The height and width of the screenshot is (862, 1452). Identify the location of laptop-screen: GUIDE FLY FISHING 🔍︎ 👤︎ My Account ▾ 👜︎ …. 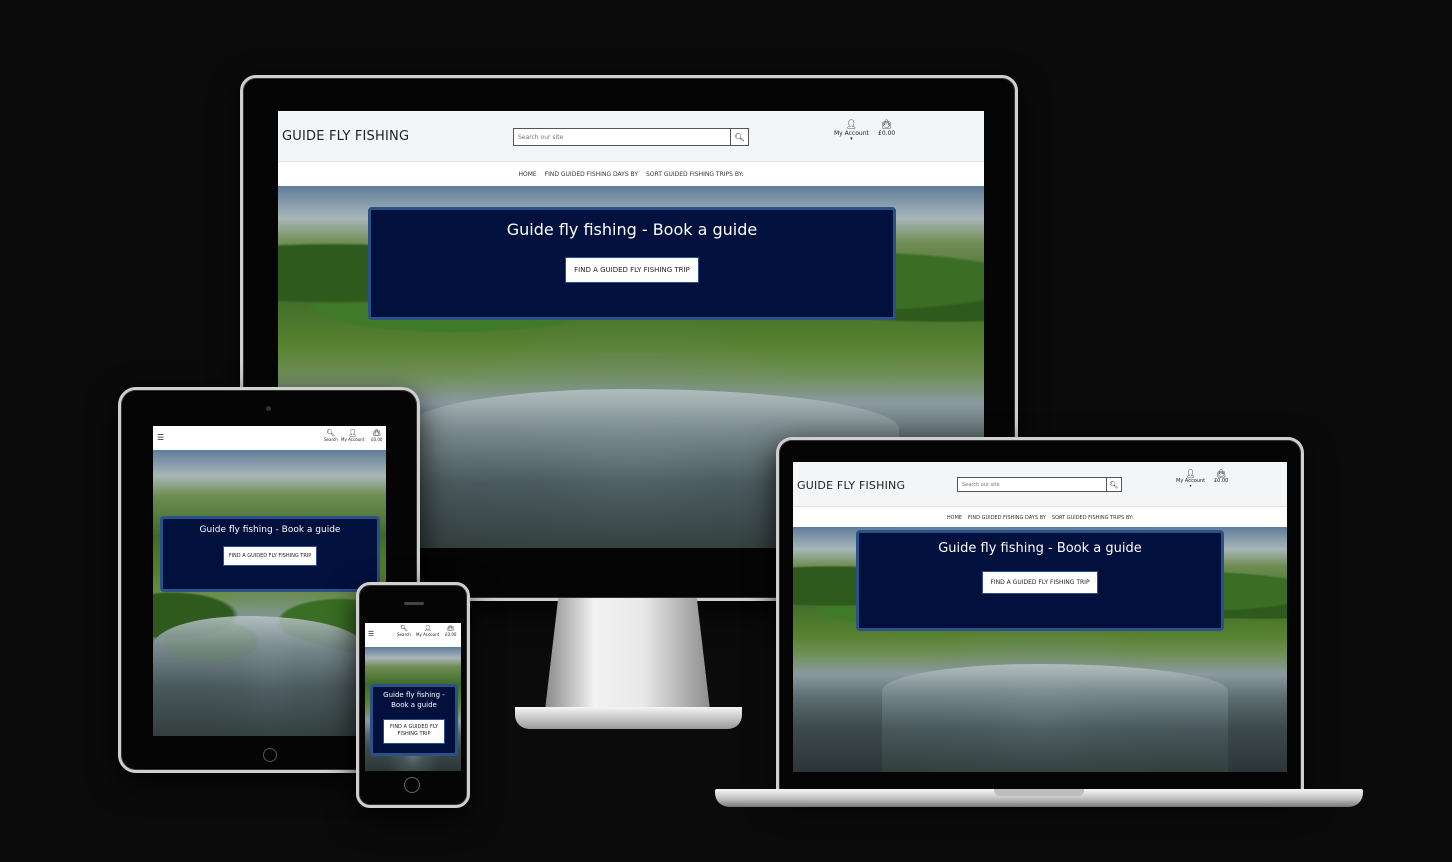
(1040, 617).